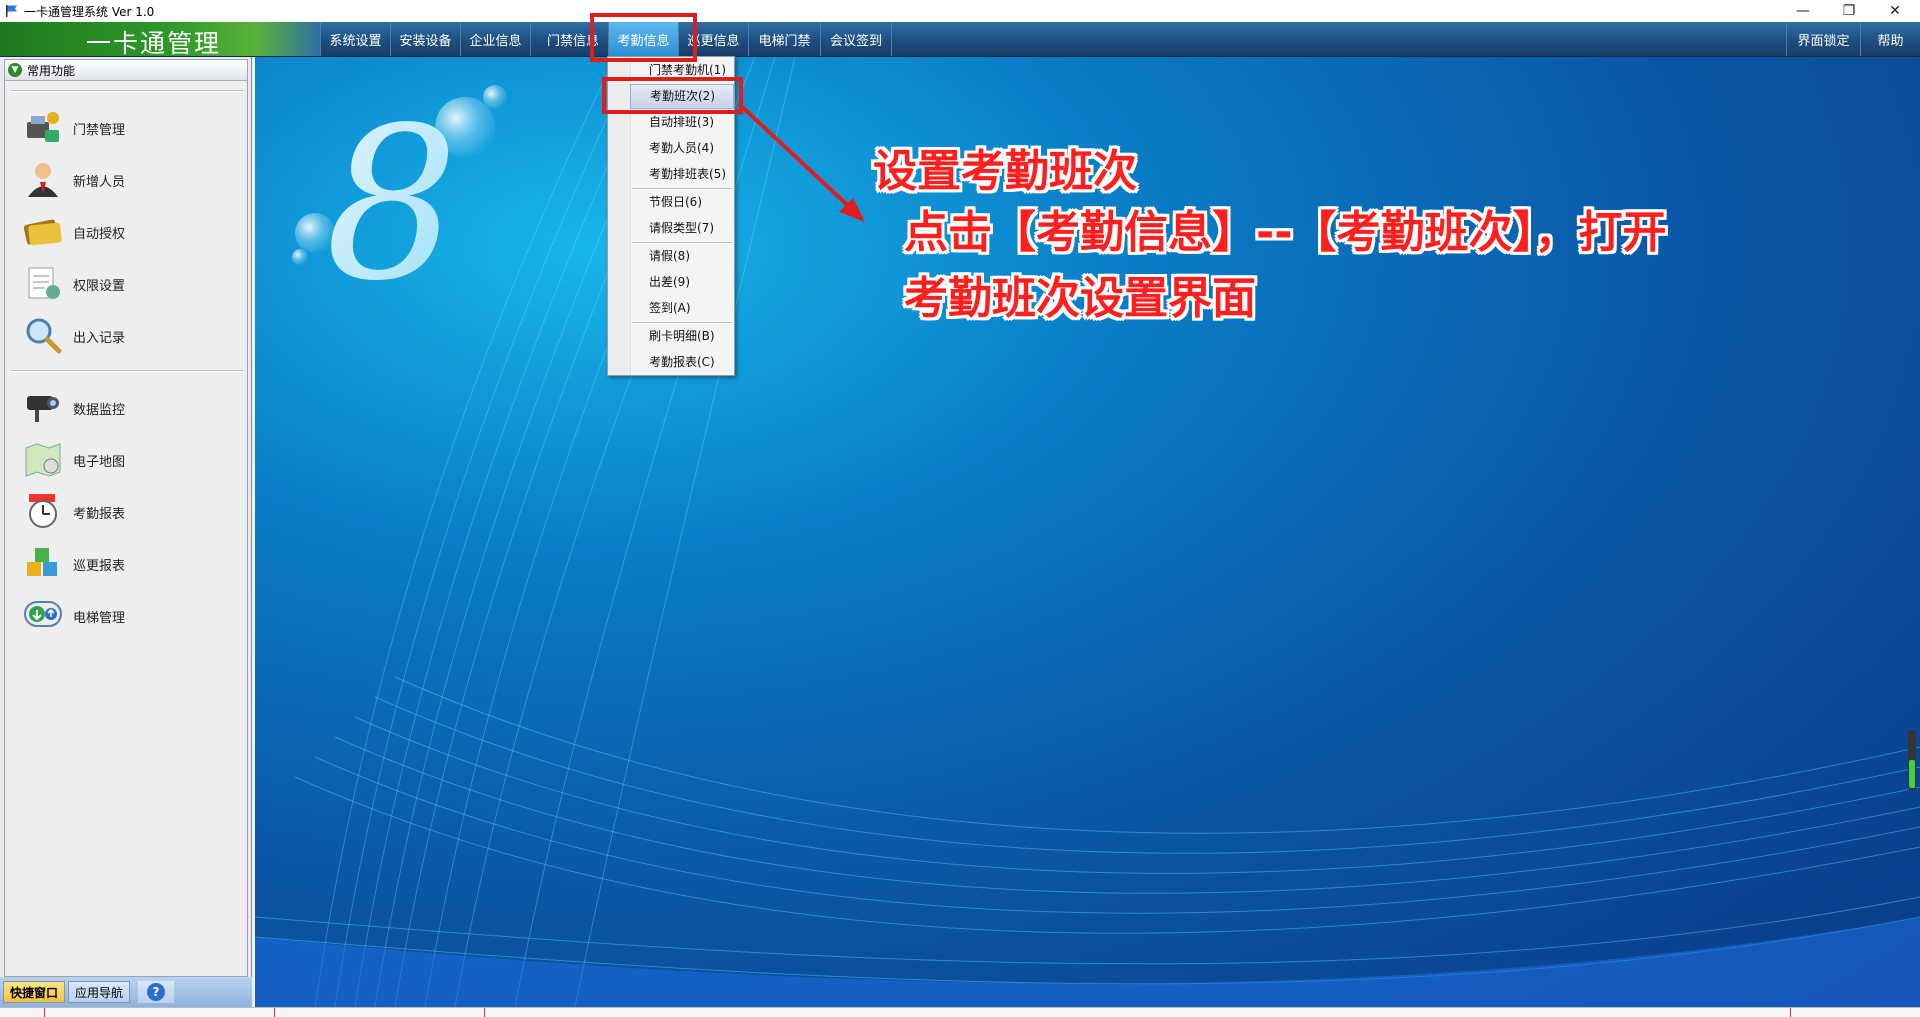  What do you see at coordinates (43, 180) in the screenshot?
I see `person-icon` at bounding box center [43, 180].